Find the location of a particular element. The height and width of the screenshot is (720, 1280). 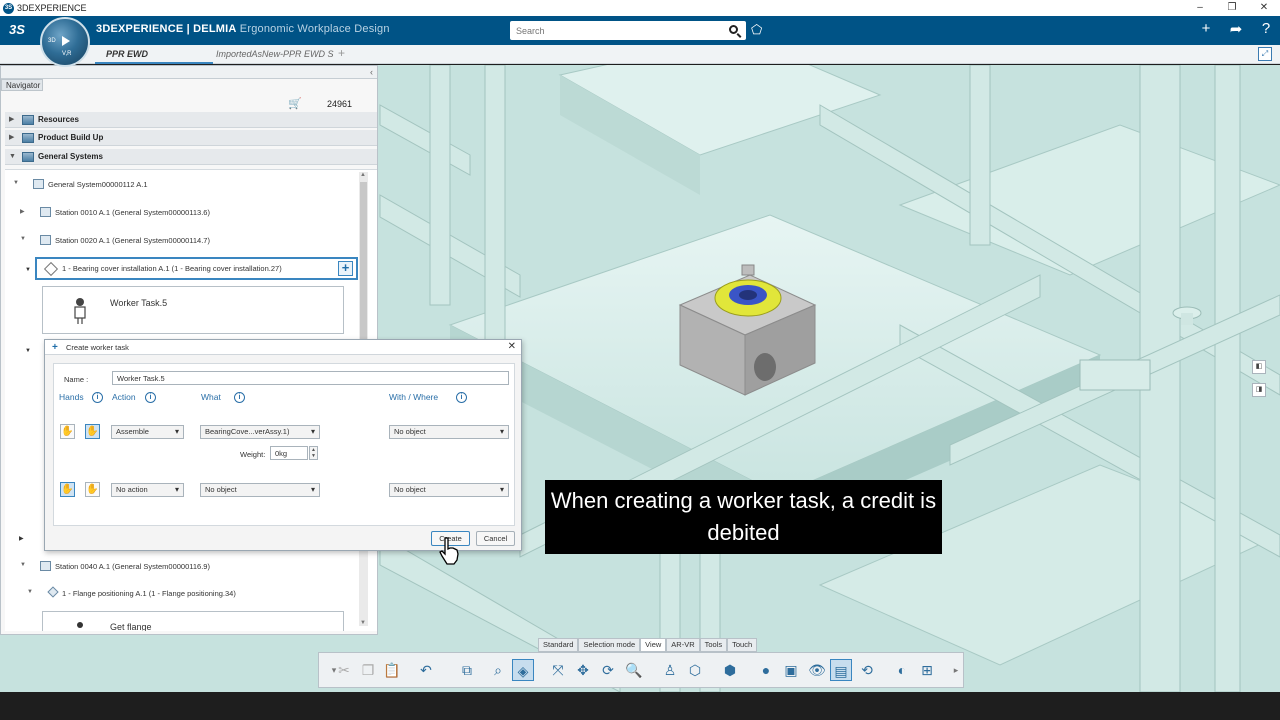

play-icon is located at coordinates (66, 41).